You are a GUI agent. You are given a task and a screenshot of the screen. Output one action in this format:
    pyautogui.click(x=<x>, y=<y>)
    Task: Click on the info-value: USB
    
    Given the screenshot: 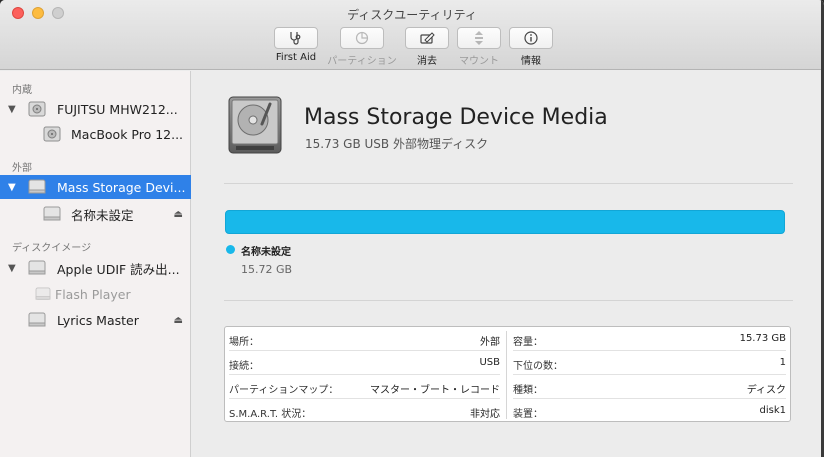 What is the action you would take?
    pyautogui.click(x=489, y=362)
    